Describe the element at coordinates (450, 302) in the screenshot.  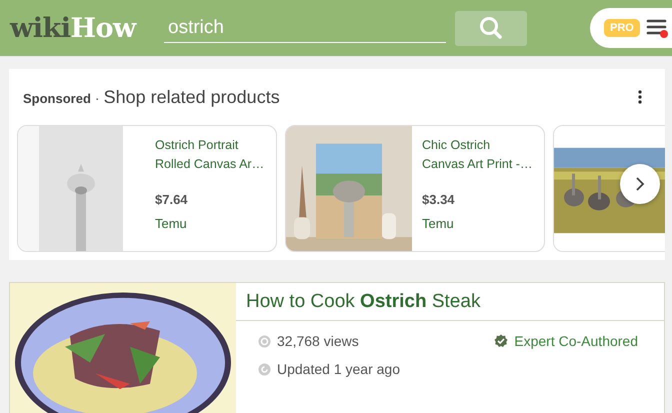
I see `article-title: How to Cook Ostrich Steak` at that location.